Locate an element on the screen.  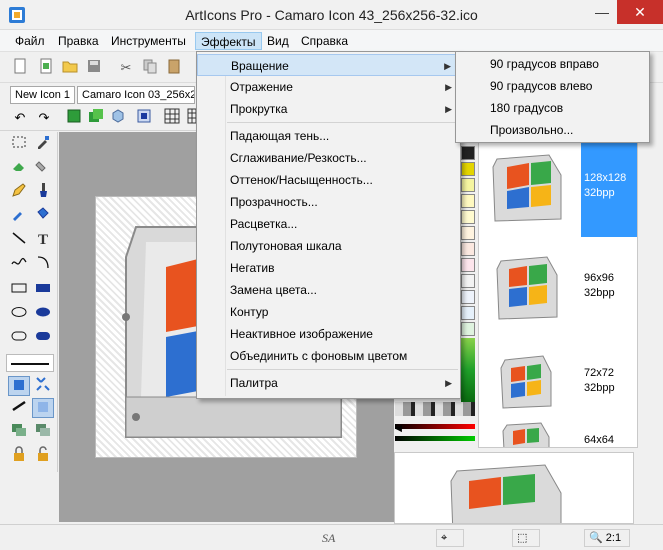
icon-format-row: 64x64 is located at coordinates (558, 429).